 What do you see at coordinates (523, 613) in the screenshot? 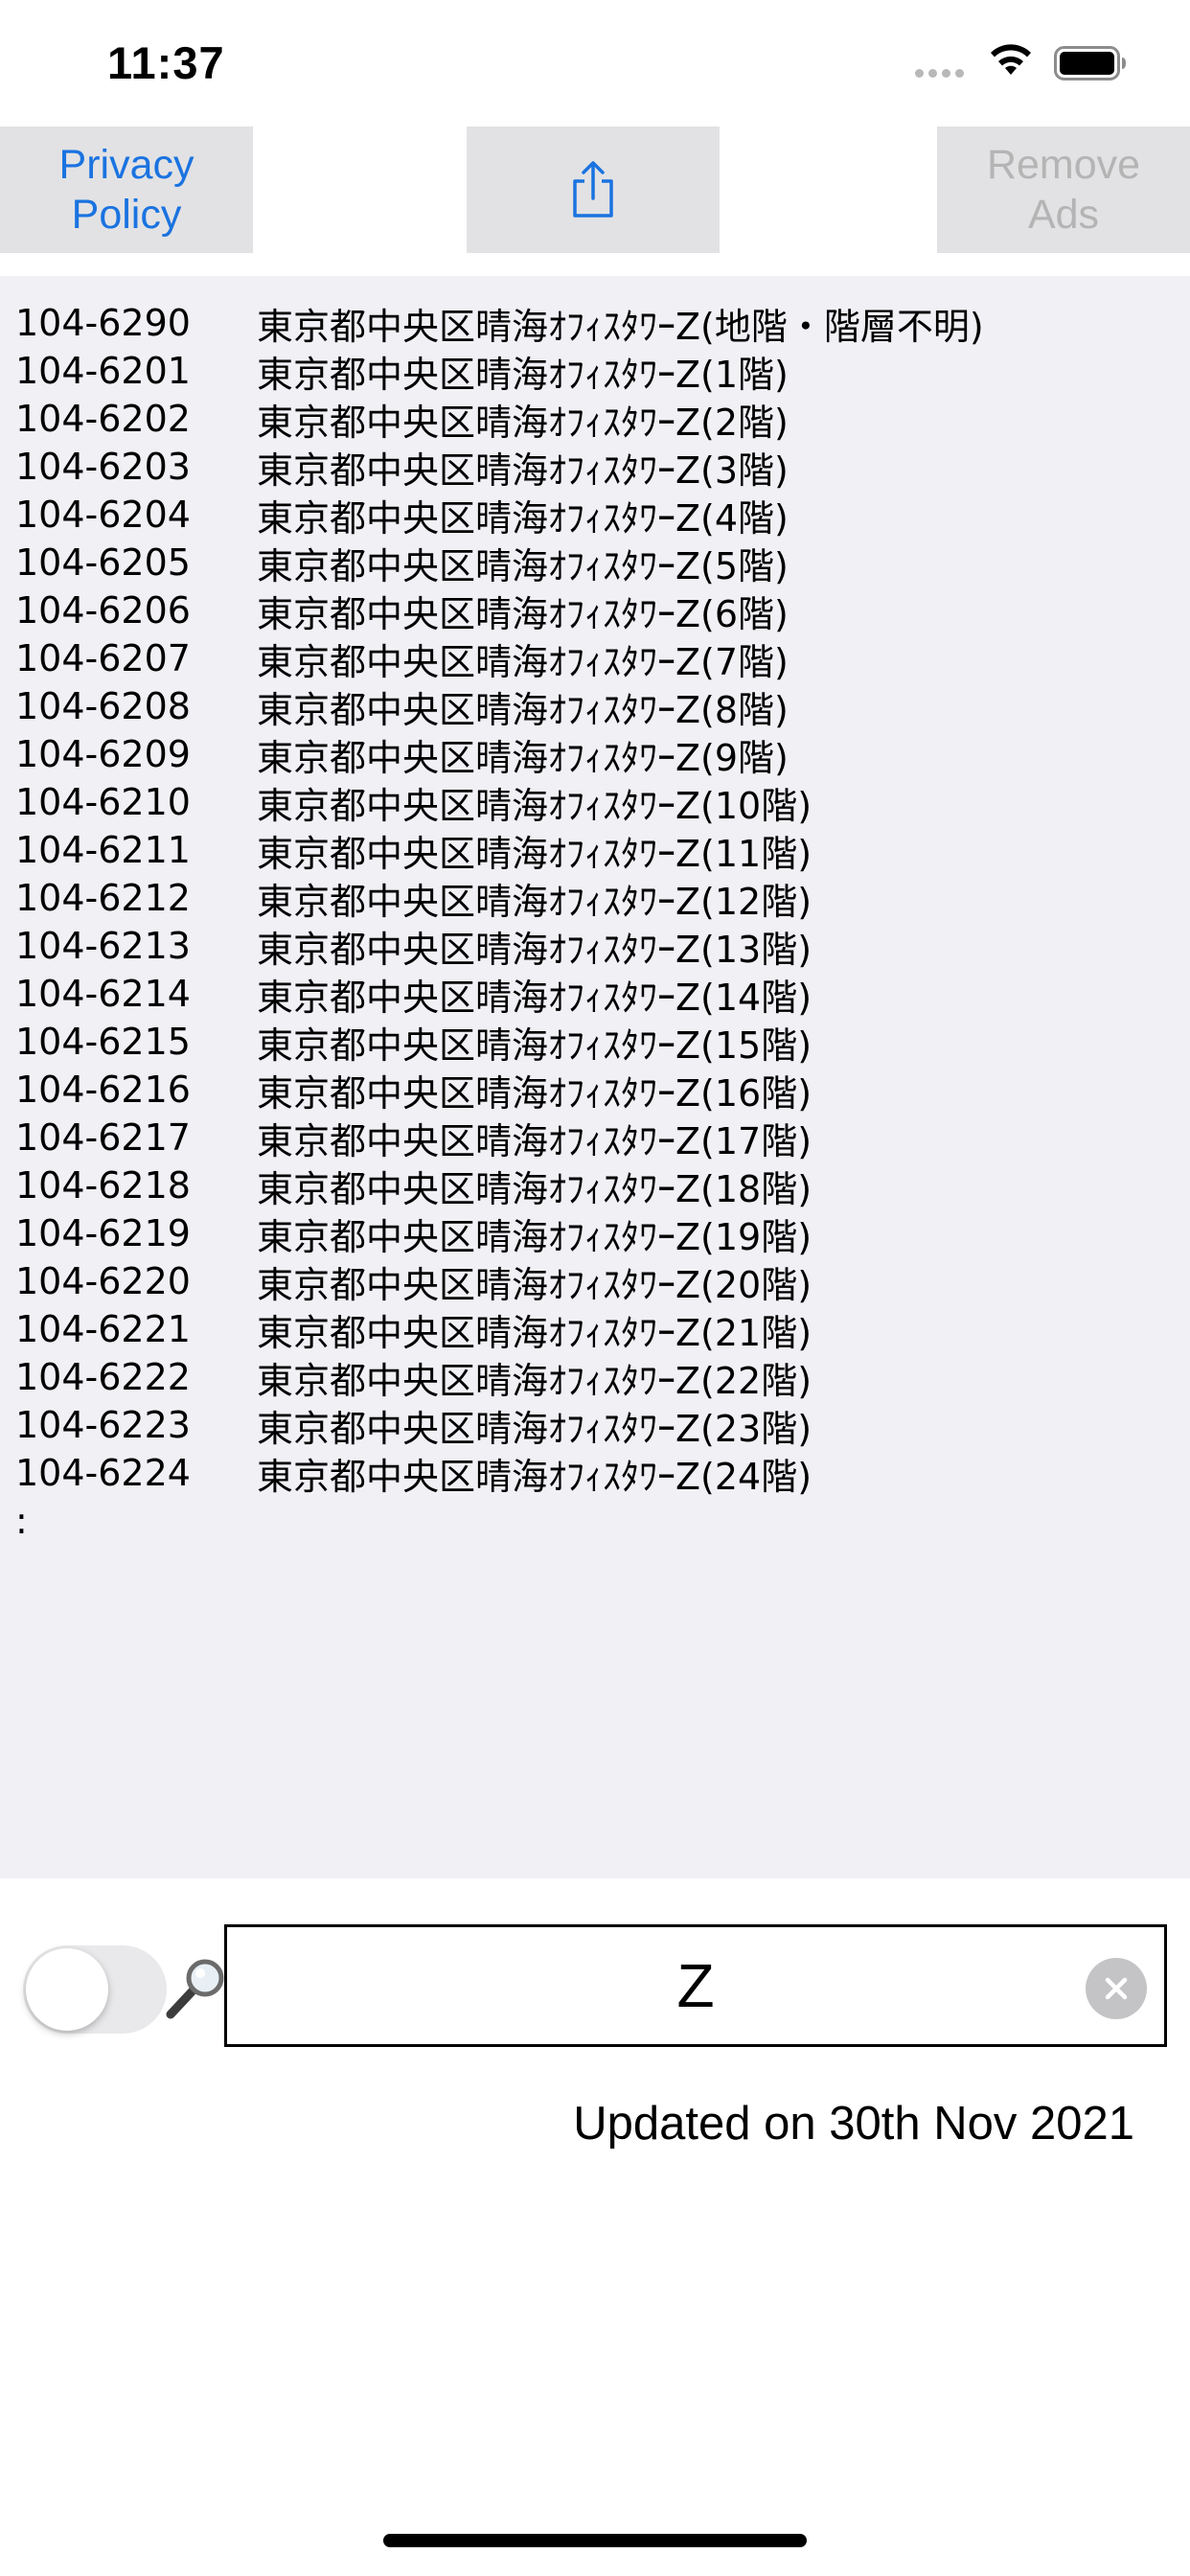
I see `address-text: 東京都中央区晴海ｵﾌｨｽﾀﾜｰZ(6階)` at bounding box center [523, 613].